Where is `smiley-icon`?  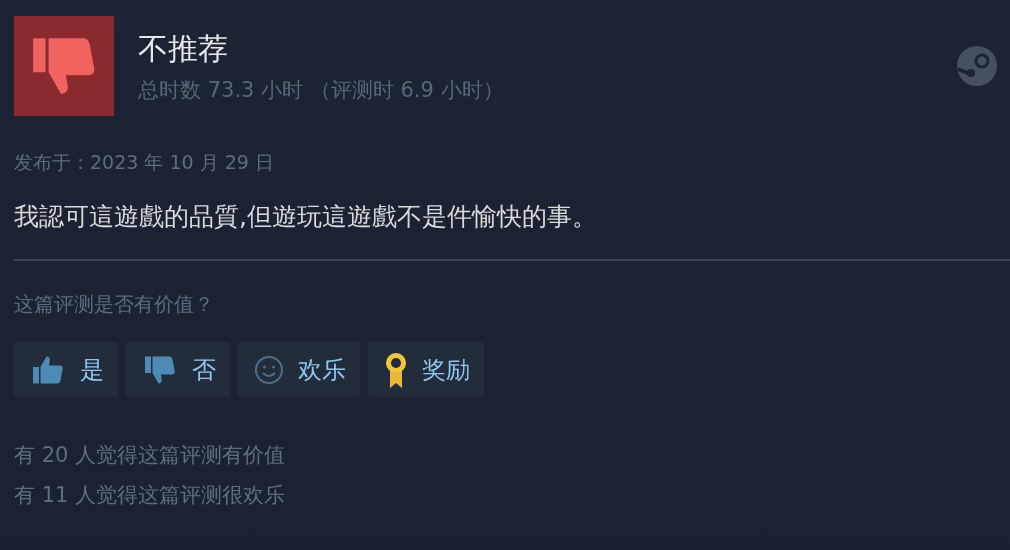
smiley-icon is located at coordinates (269, 369).